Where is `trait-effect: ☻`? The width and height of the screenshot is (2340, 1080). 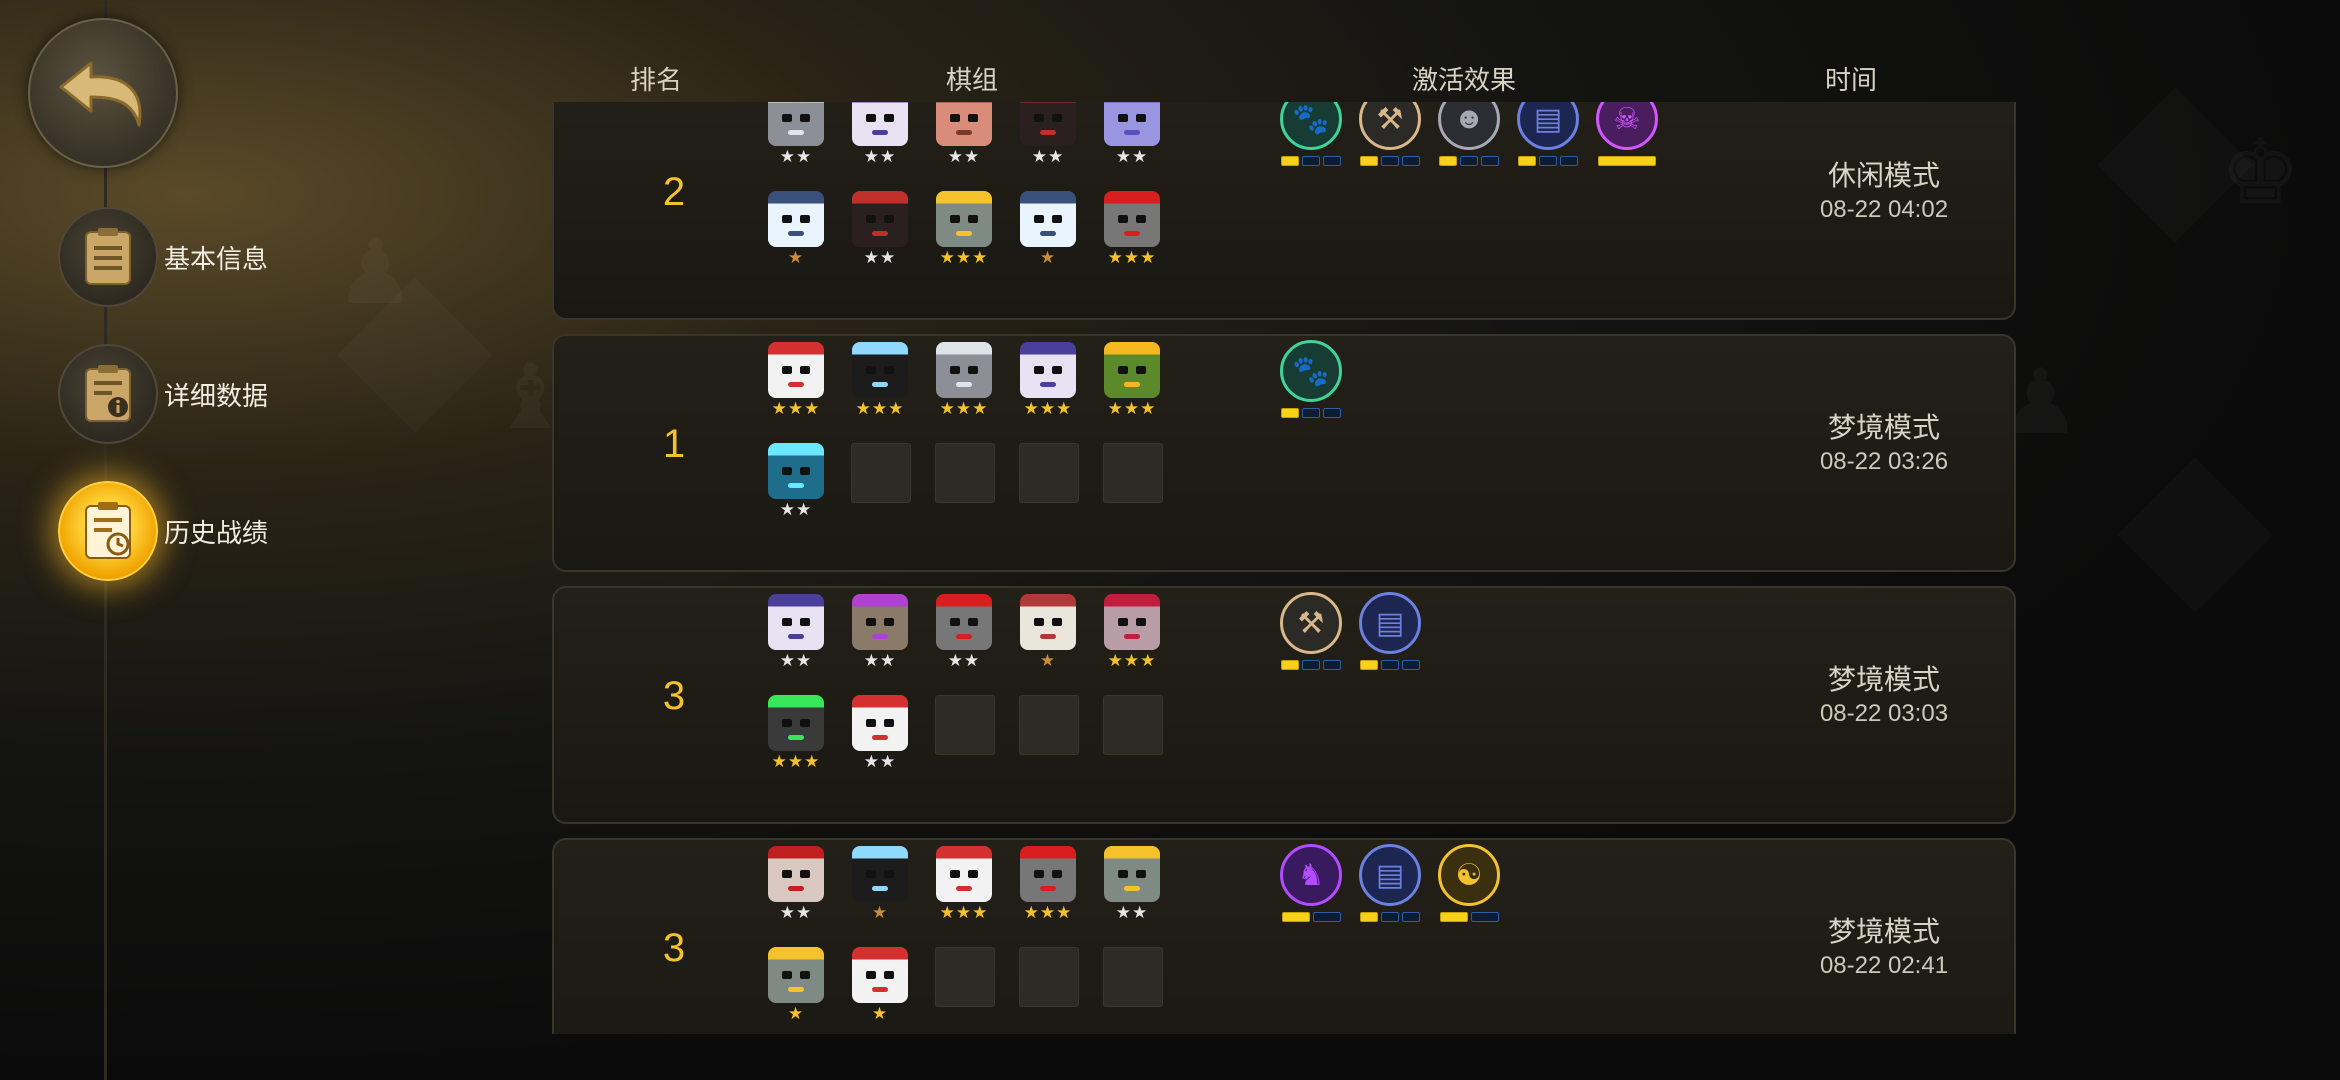
trait-effect: ☻ is located at coordinates (1469, 134).